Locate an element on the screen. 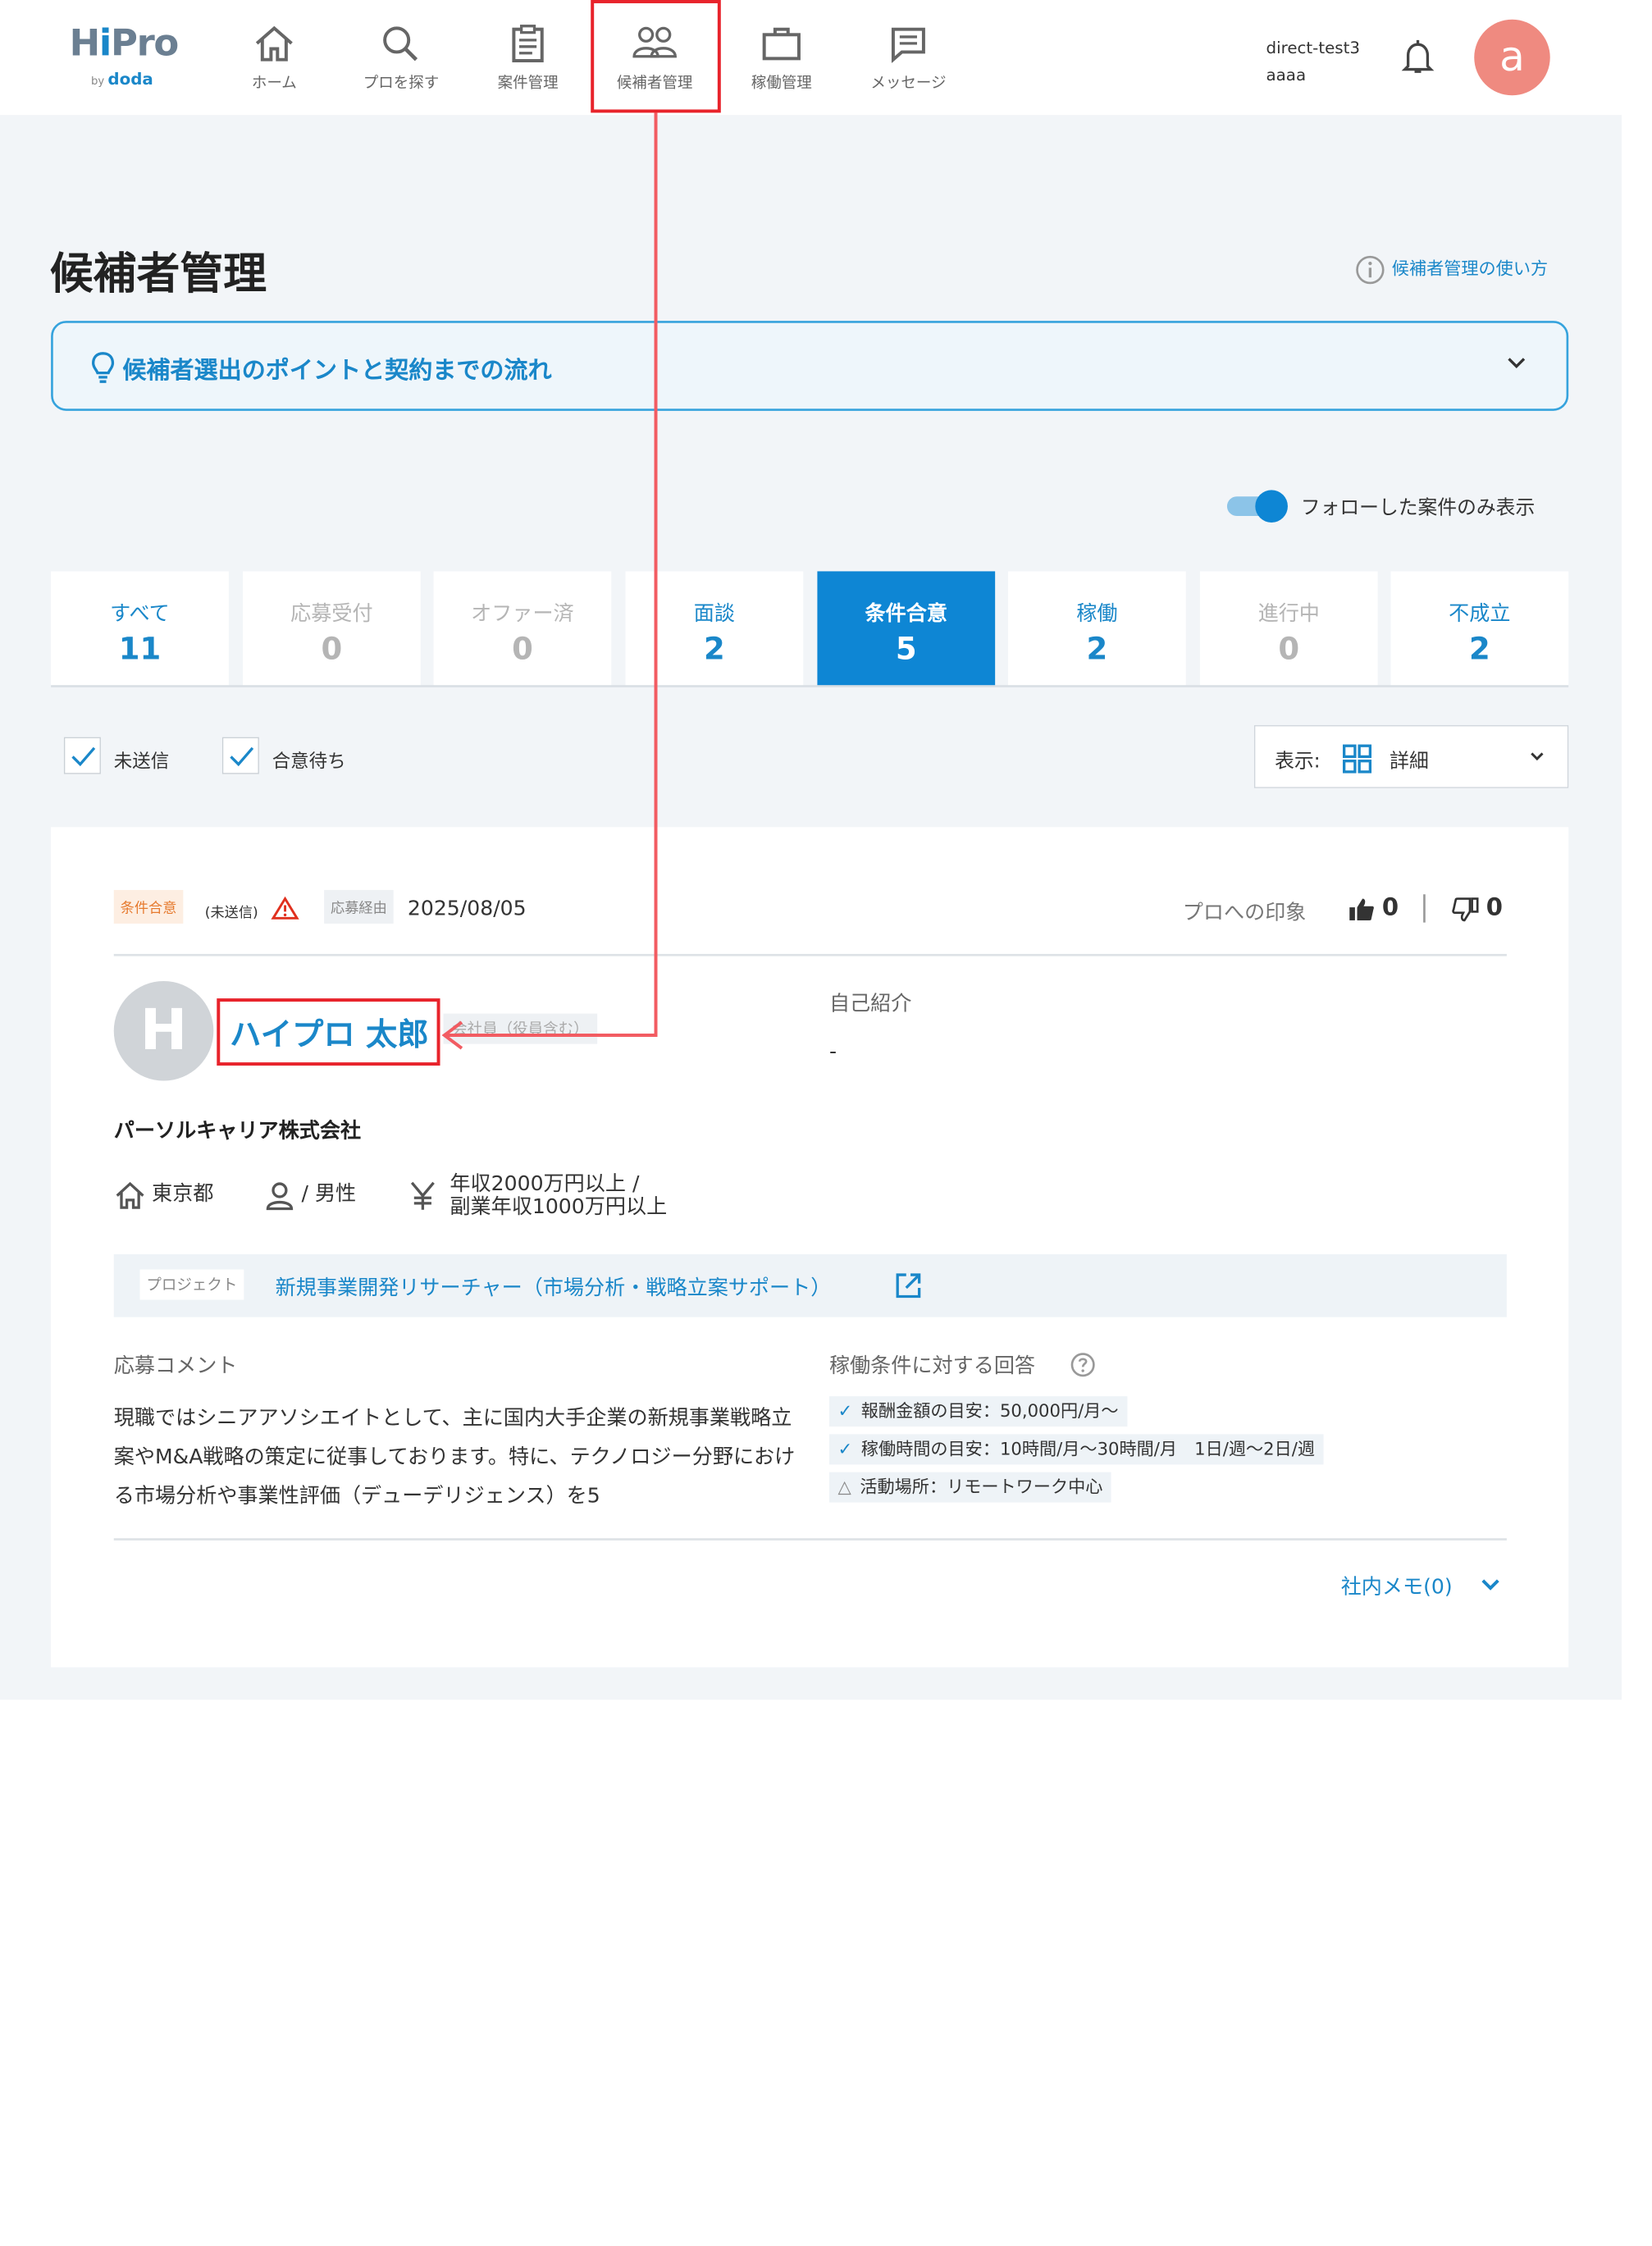  annotation-arrow is located at coordinates (549, 581).